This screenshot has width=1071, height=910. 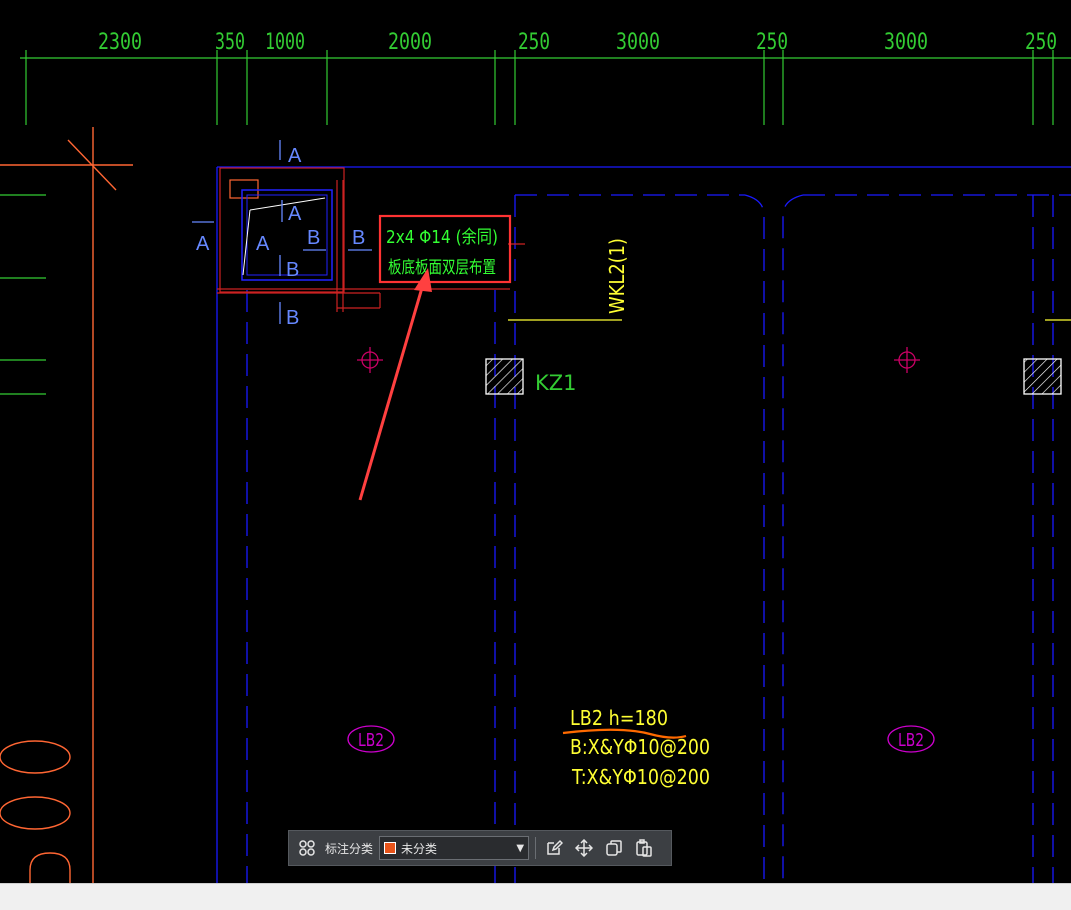 What do you see at coordinates (390, 848) in the screenshot?
I see `category-color-swatch` at bounding box center [390, 848].